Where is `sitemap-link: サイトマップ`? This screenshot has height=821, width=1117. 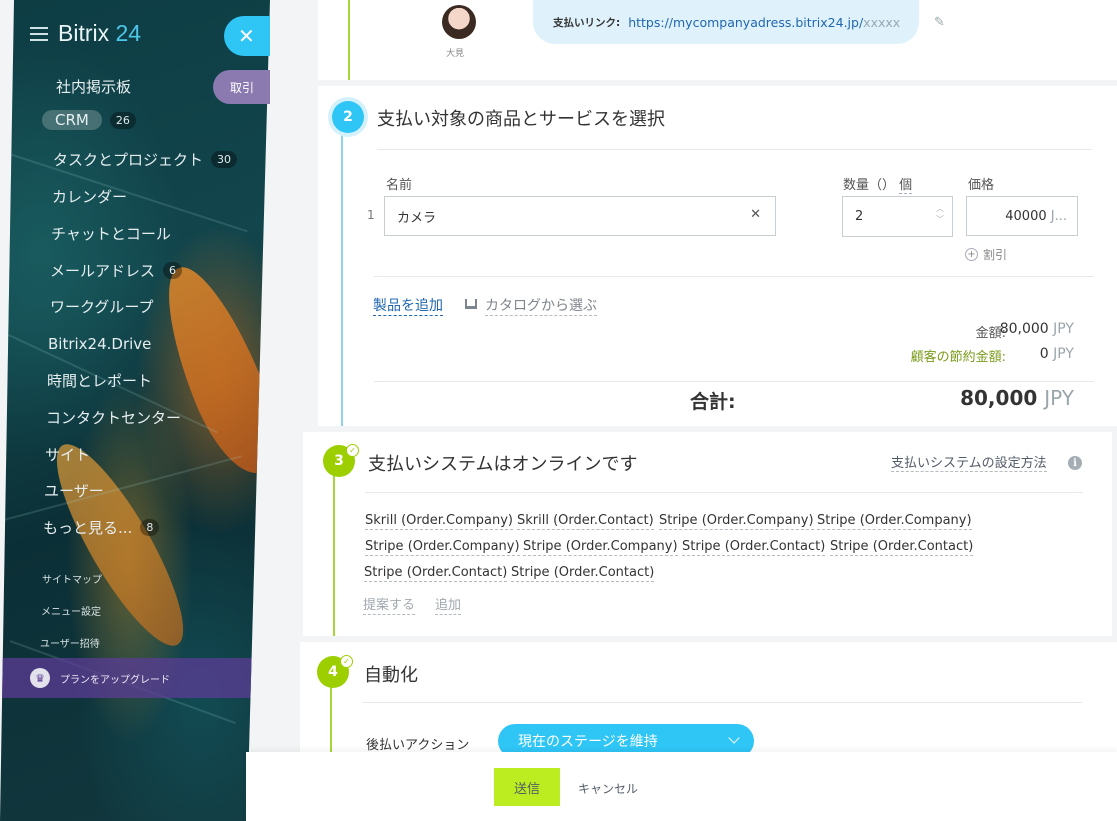
sitemap-link: サイトマップ is located at coordinates (72, 578).